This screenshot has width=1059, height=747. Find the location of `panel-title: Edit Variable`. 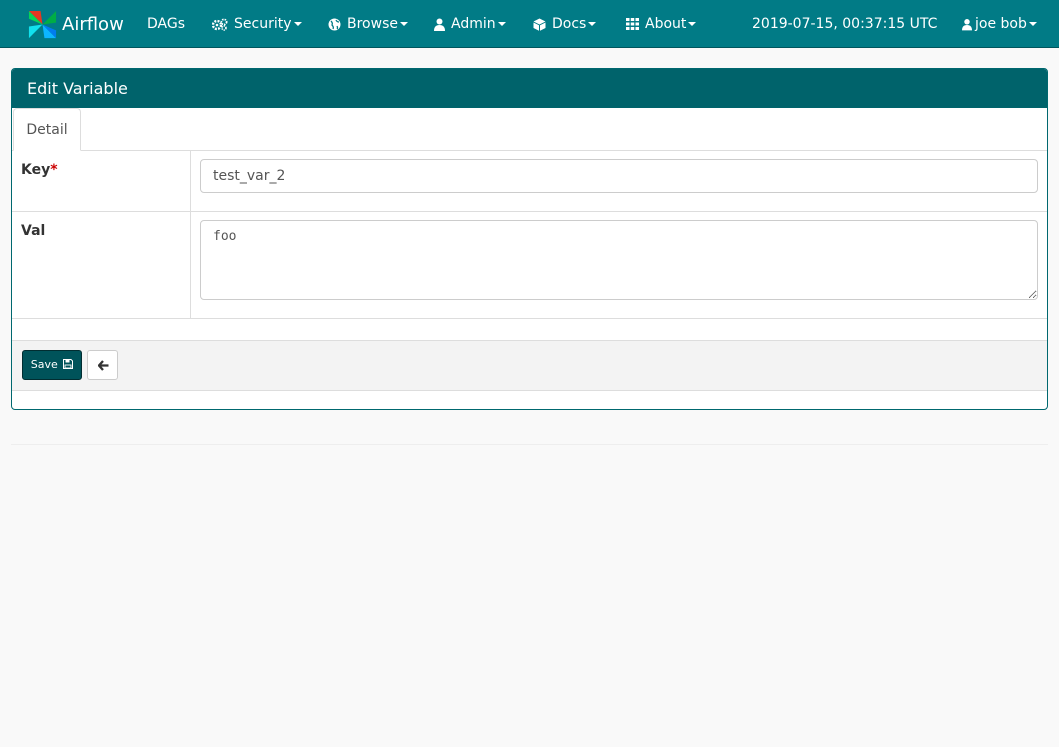

panel-title: Edit Variable is located at coordinates (529, 88).